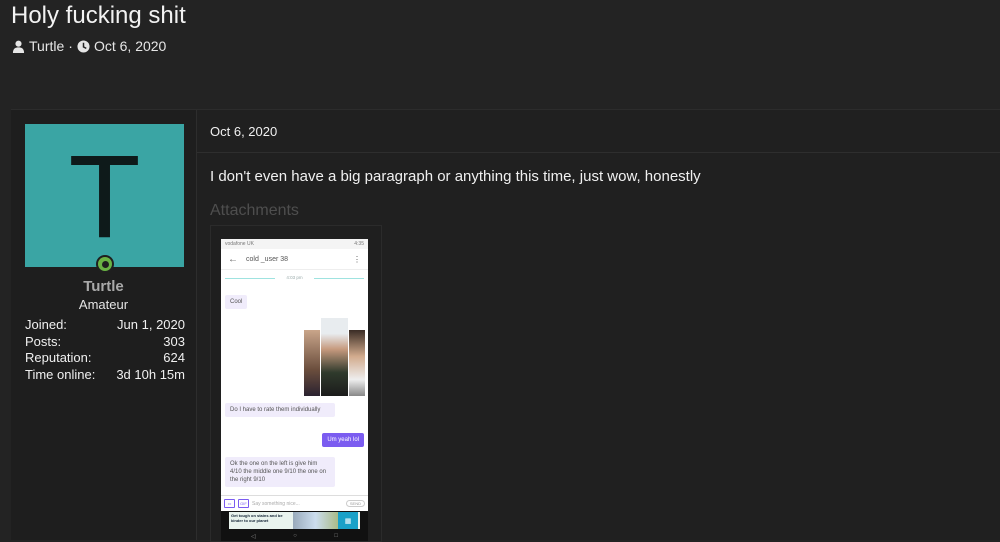  What do you see at coordinates (357, 259) in the screenshot?
I see `more-vert-icon: ⋮` at bounding box center [357, 259].